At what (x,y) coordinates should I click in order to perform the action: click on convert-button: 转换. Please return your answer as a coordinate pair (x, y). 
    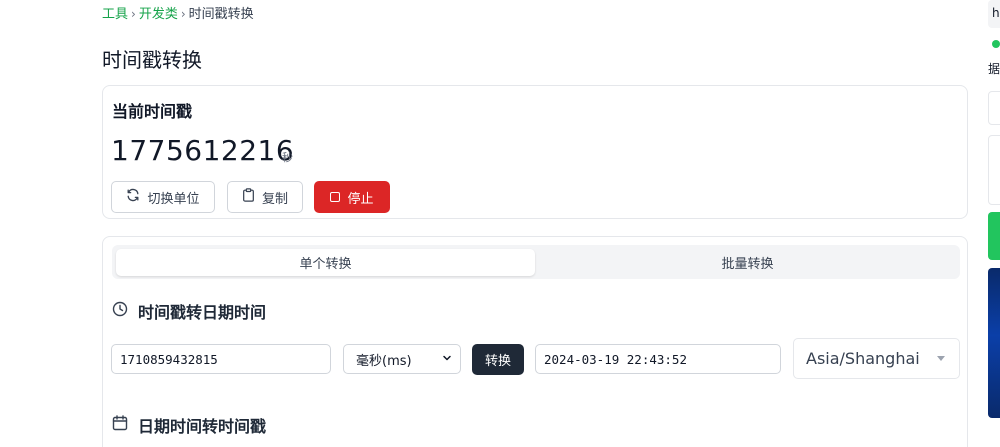
    Looking at the image, I should click on (498, 359).